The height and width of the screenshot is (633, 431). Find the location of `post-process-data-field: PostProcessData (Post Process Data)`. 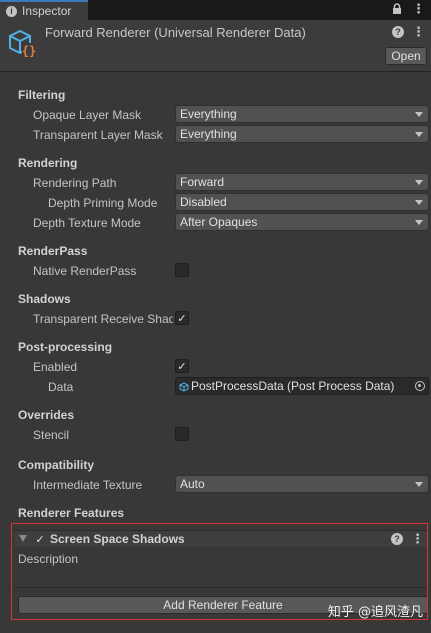

post-process-data-field: PostProcessData (Post Process Data) is located at coordinates (302, 386).